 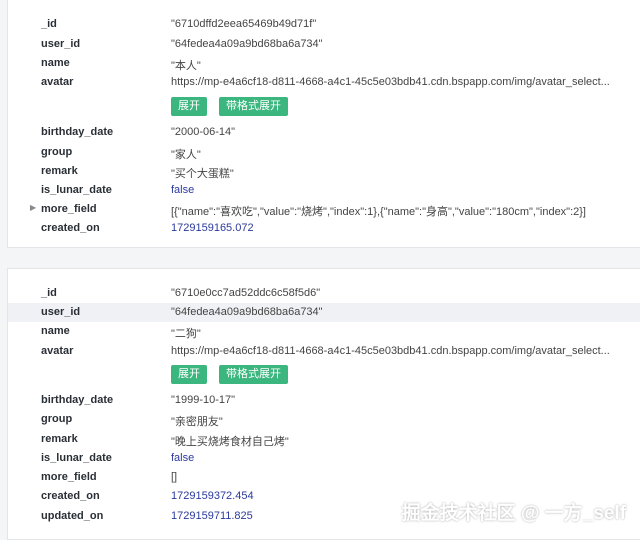 What do you see at coordinates (72, 516) in the screenshot?
I see `field-key: updated_on` at bounding box center [72, 516].